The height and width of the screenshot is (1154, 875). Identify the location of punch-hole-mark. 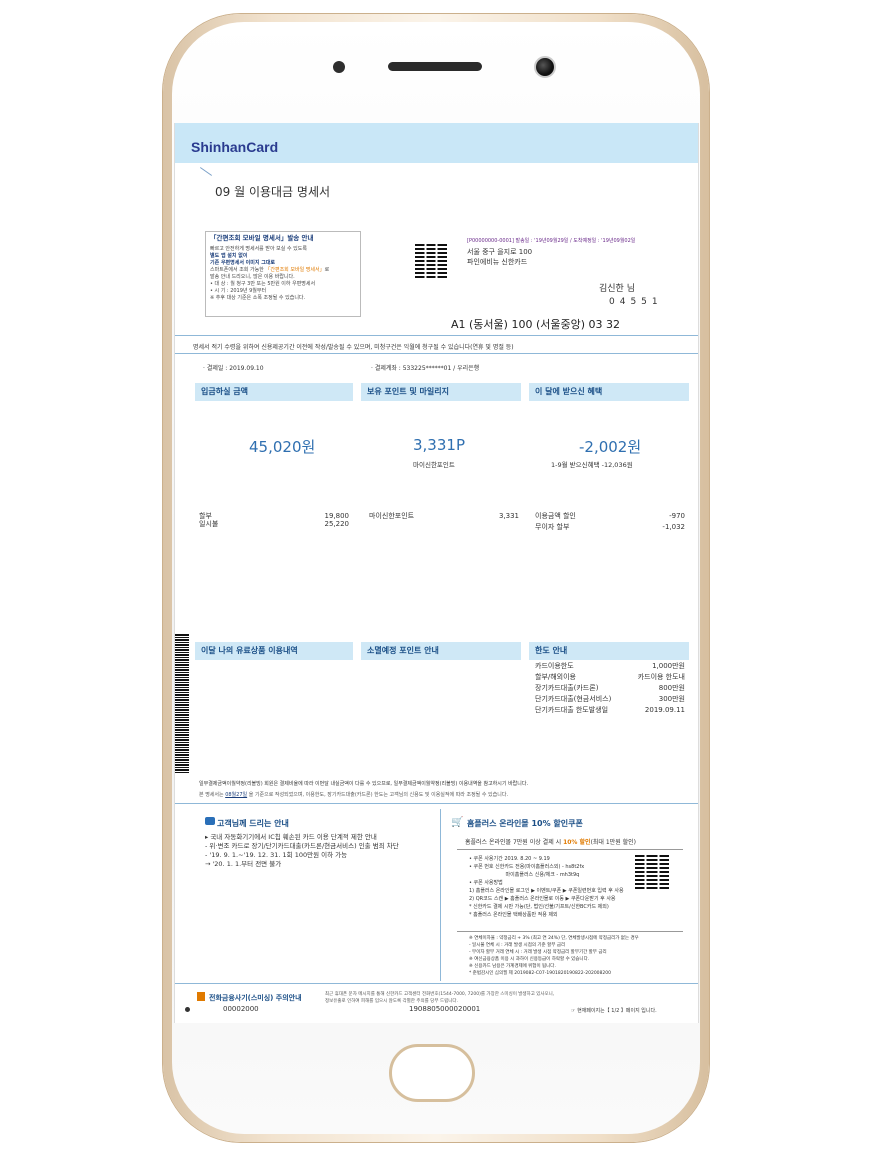
(187, 1009).